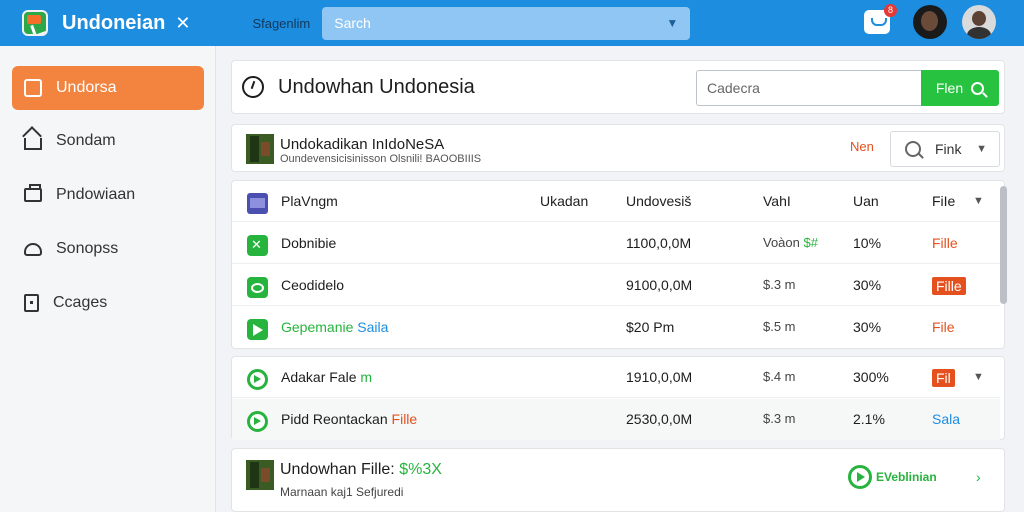  I want to click on sidebar-item-ccages: Ccages, so click(108, 303).